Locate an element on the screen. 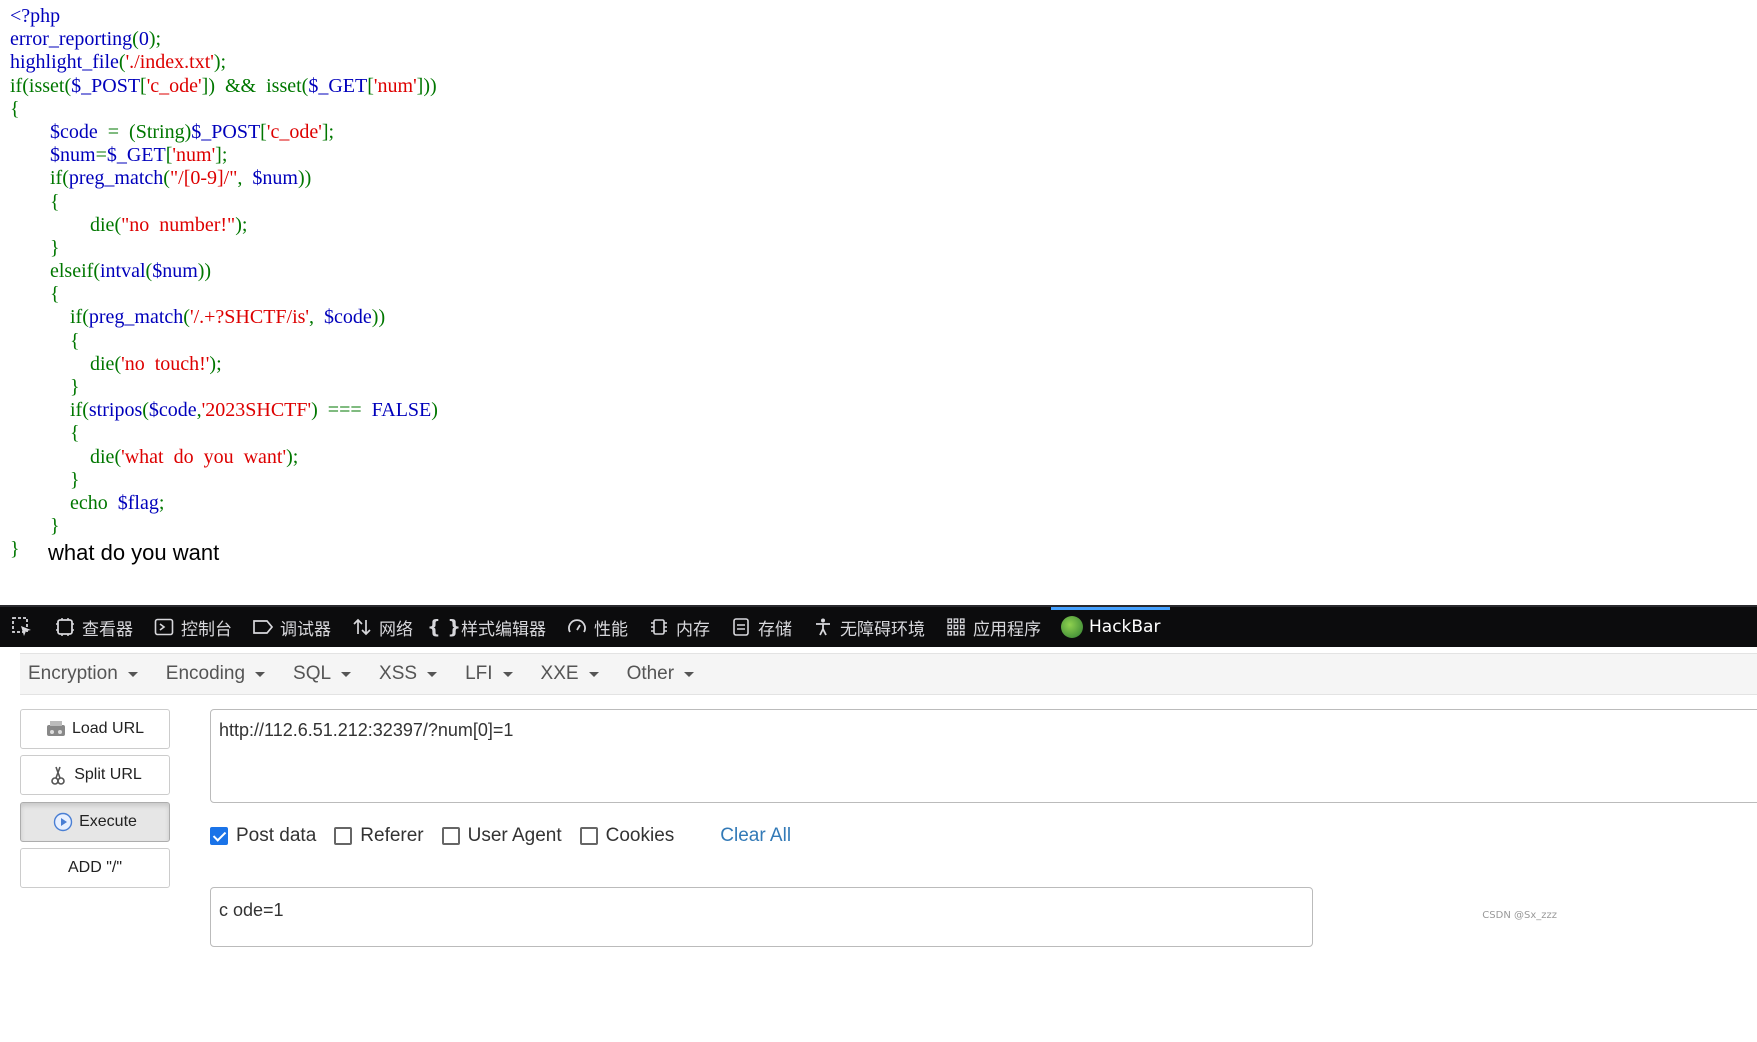  tab-style-editor: { } 样式编辑器 is located at coordinates (489, 627).